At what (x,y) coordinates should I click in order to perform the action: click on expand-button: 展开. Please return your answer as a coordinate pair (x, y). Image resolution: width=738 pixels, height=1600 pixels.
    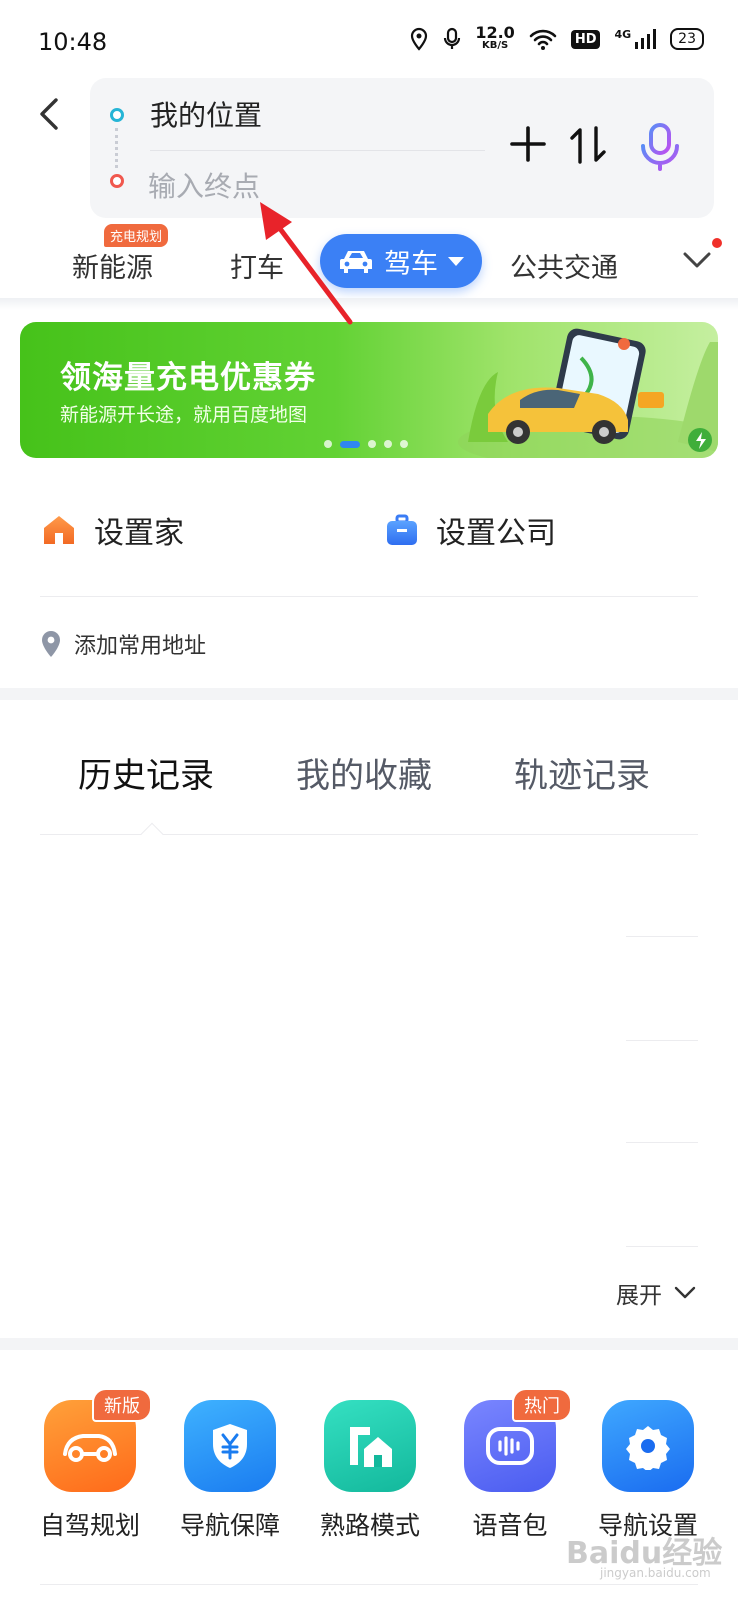
    Looking at the image, I should click on (656, 1293).